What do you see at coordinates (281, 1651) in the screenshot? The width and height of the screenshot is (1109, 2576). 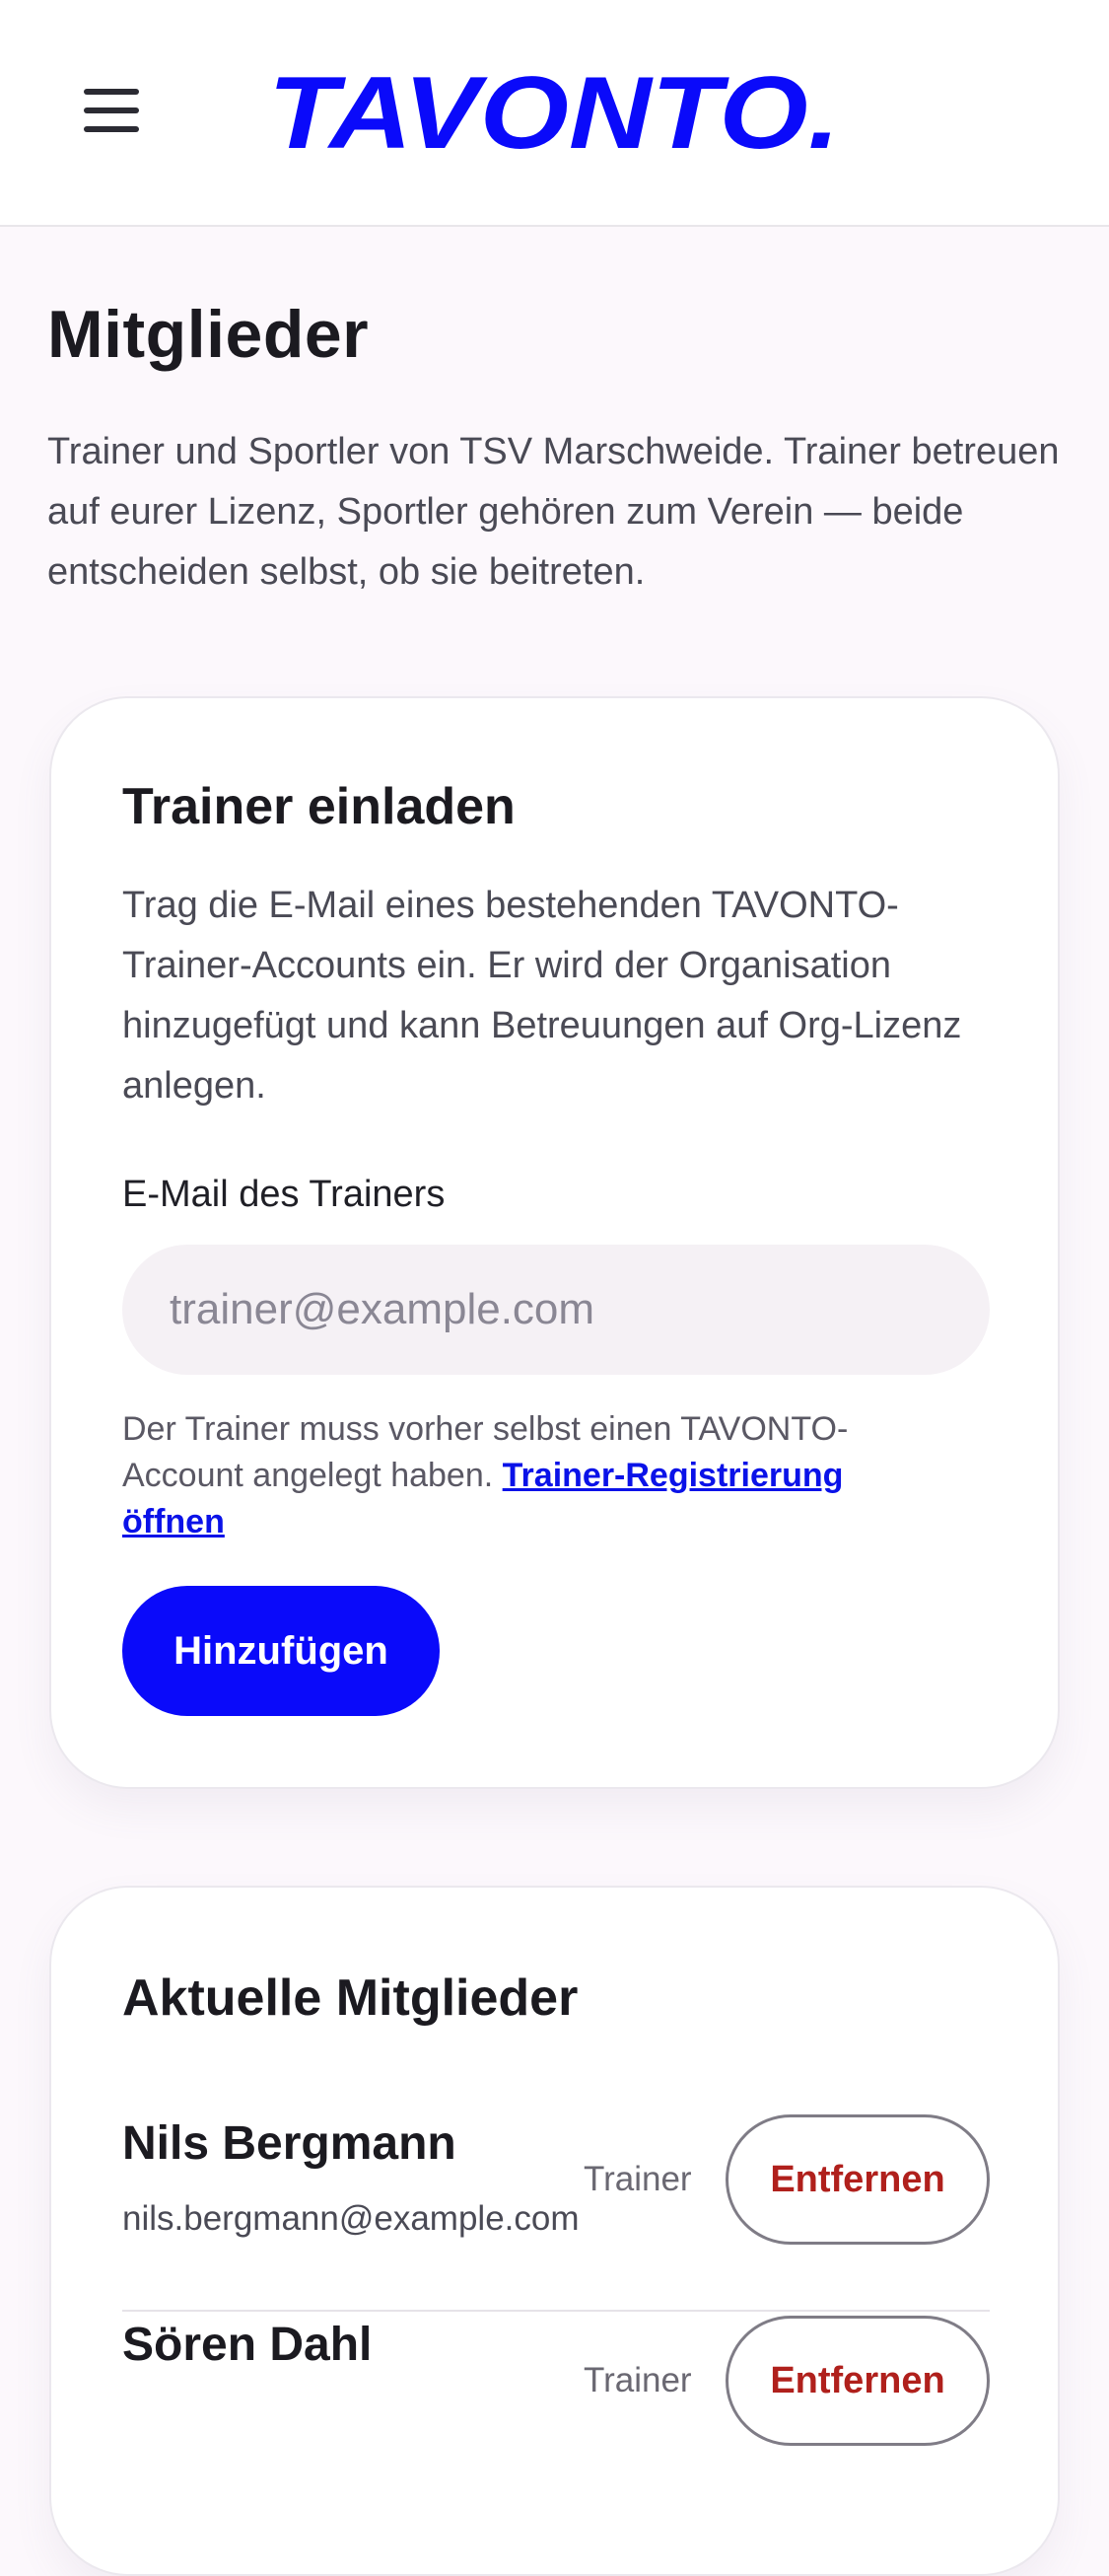 I see `add-trainer-button: Hinzufügen` at bounding box center [281, 1651].